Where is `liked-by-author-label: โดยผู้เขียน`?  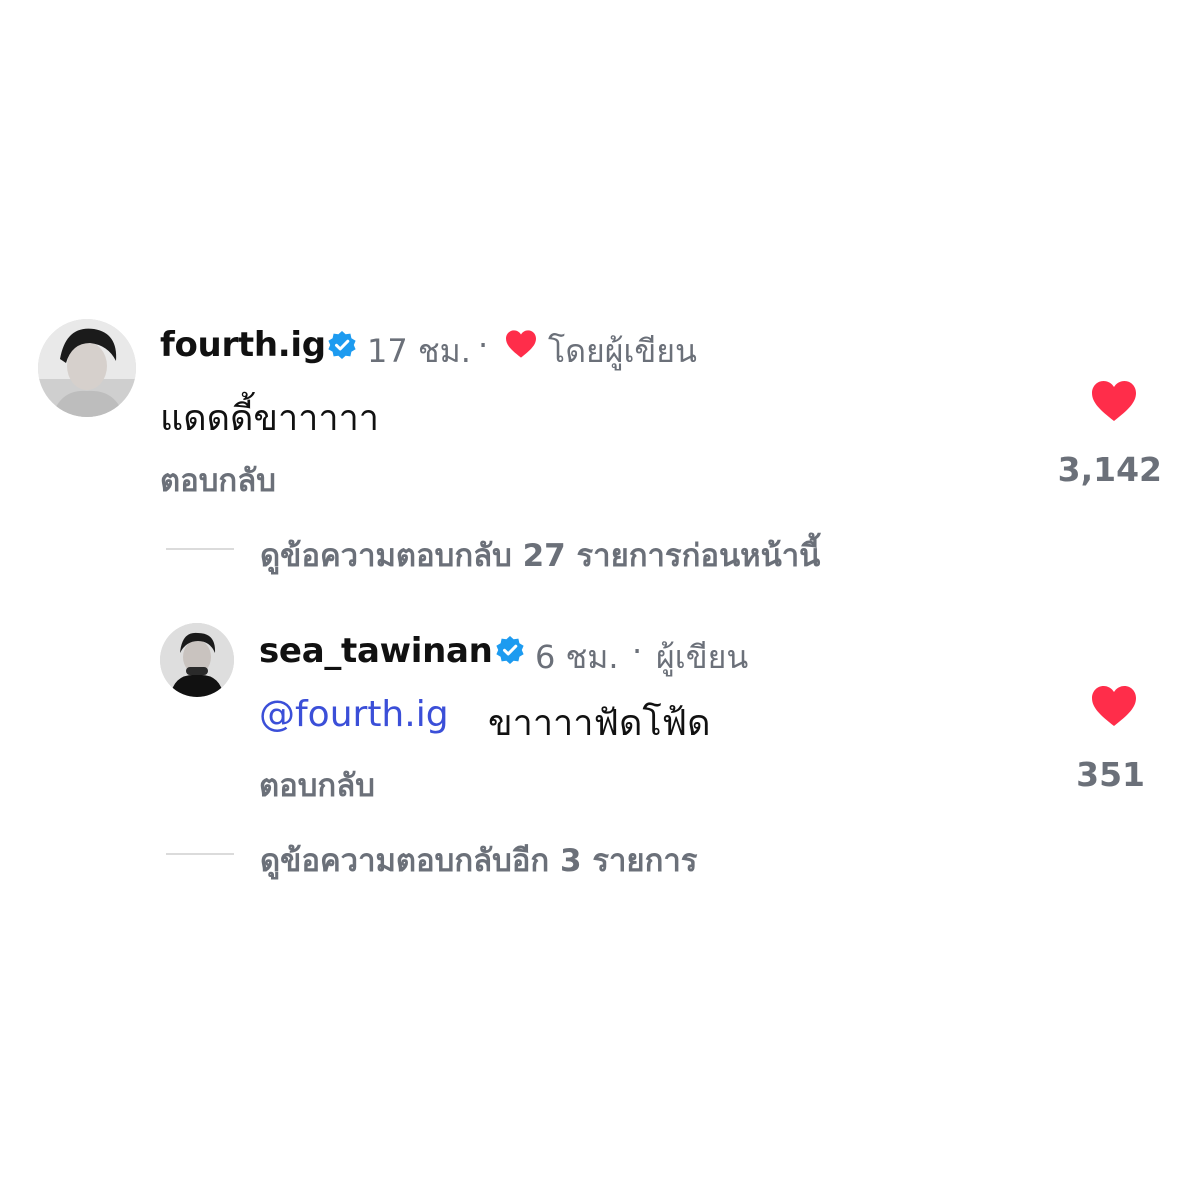 liked-by-author-label: โดยผู้เขียน is located at coordinates (622, 351).